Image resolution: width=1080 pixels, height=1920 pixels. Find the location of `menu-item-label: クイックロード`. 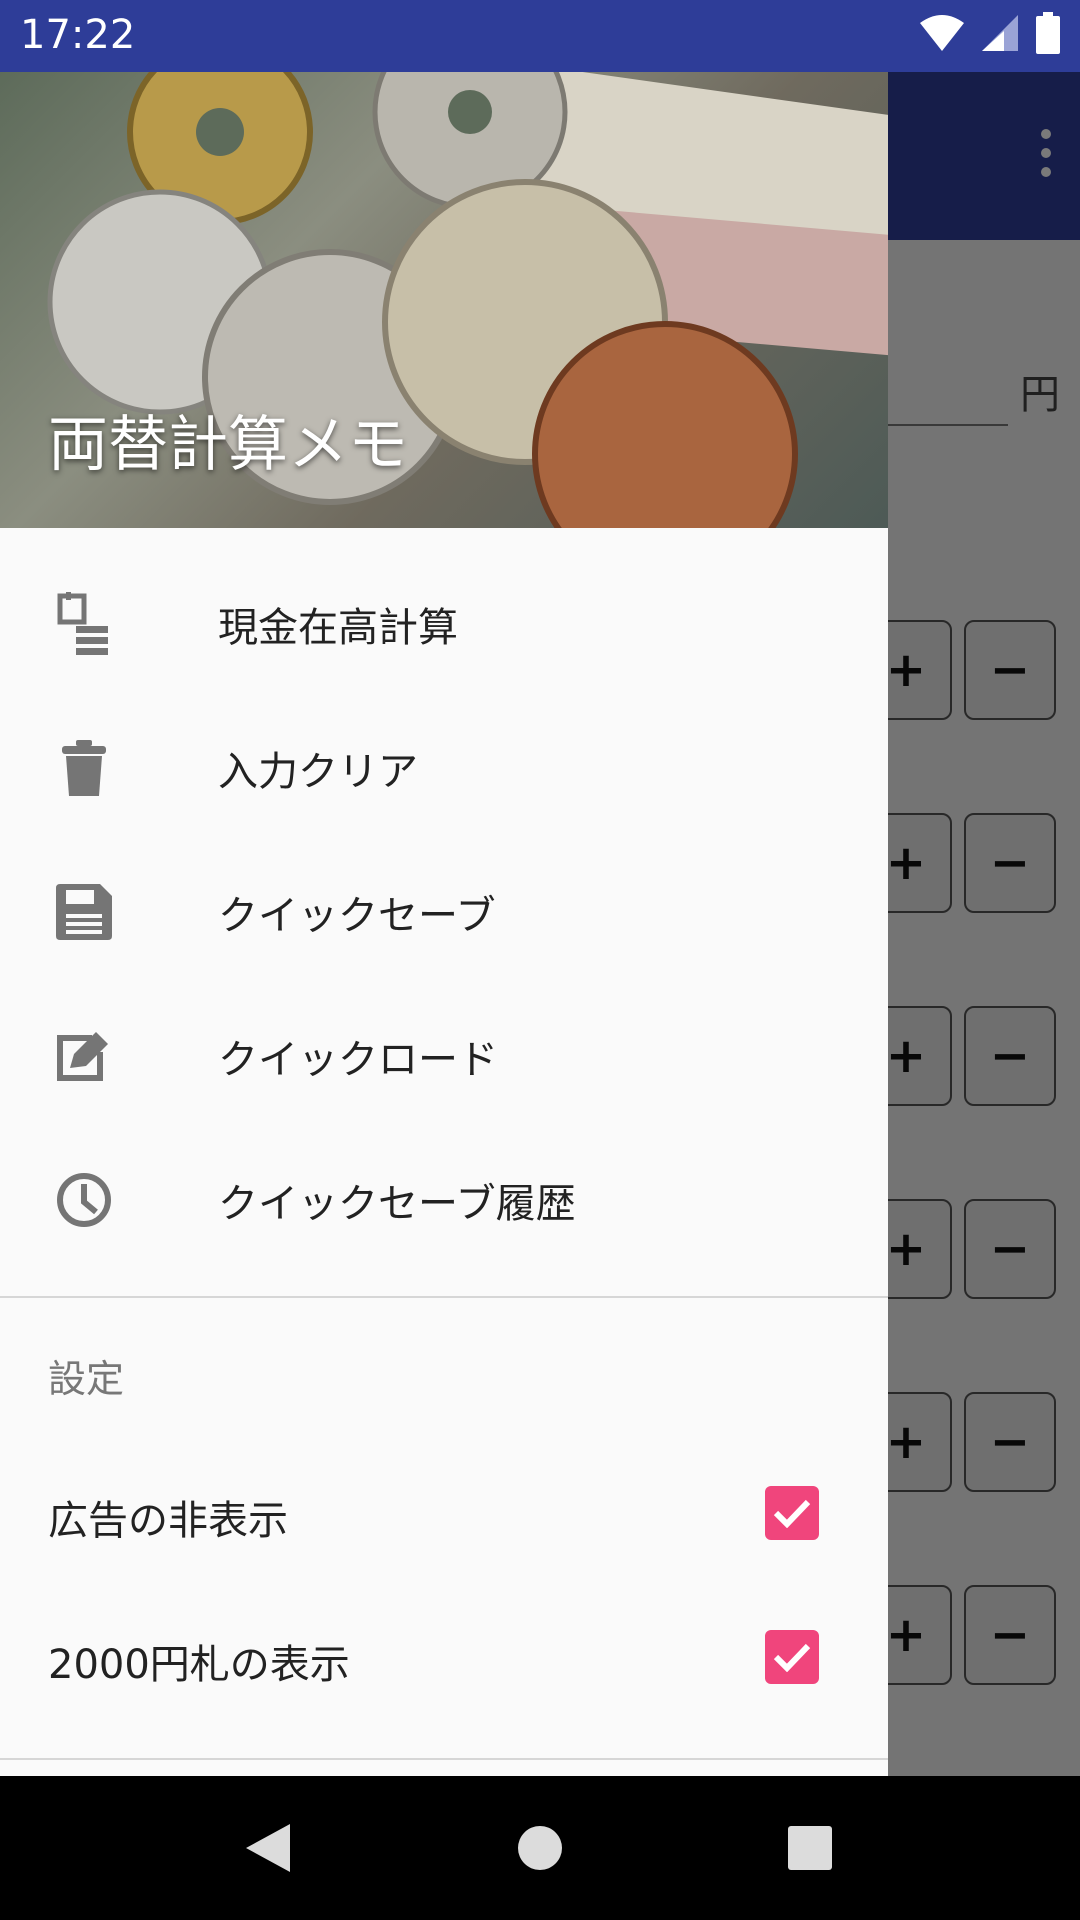

menu-item-label: クイックロード is located at coordinates (358, 1060).